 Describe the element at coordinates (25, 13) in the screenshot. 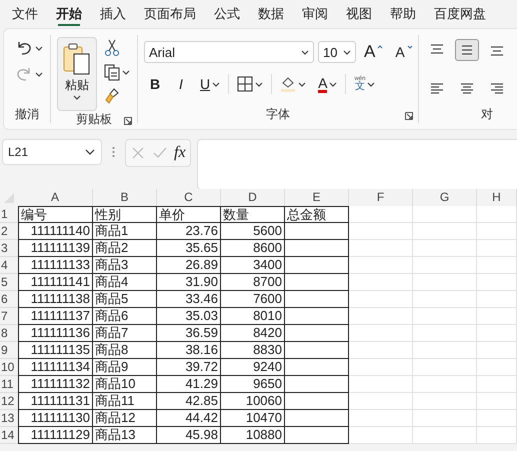

I see `menu-tab: 文件` at that location.